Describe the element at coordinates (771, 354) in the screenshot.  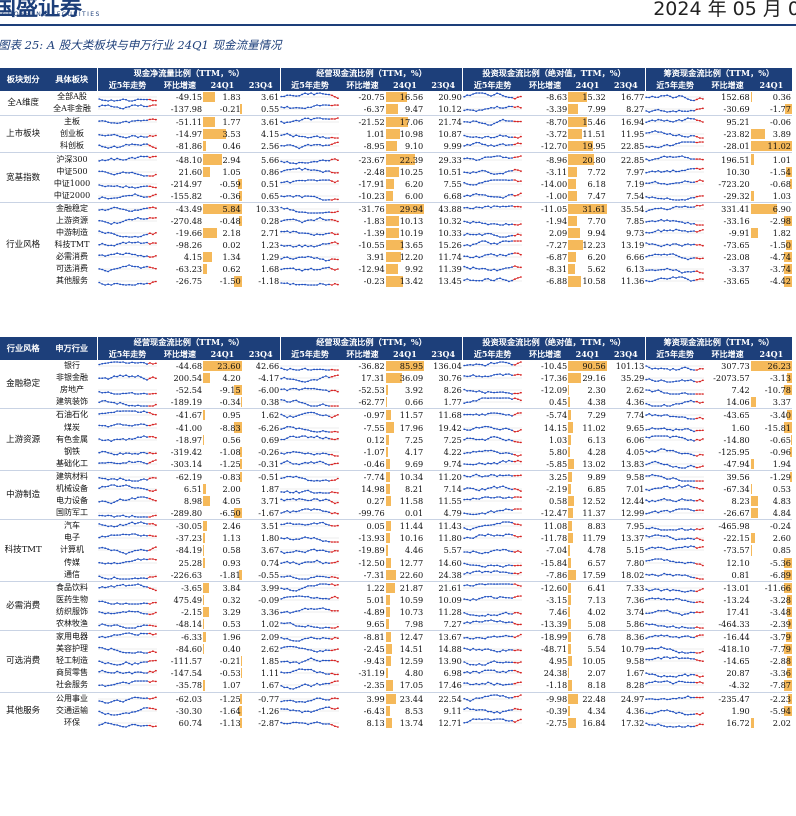
I see `subheader-2: 24Q1` at that location.